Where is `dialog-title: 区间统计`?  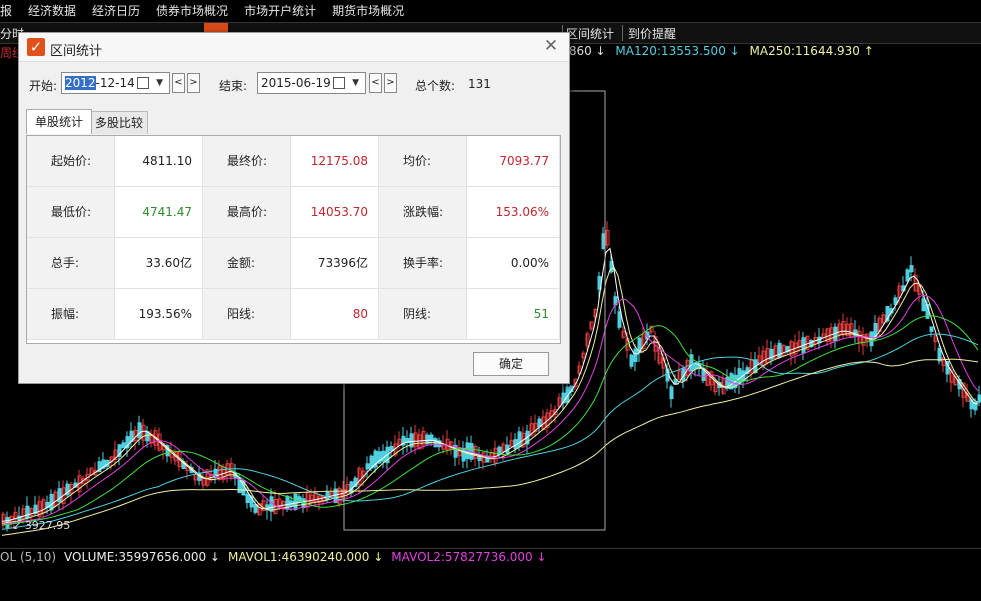 dialog-title: 区间统计 is located at coordinates (76, 51).